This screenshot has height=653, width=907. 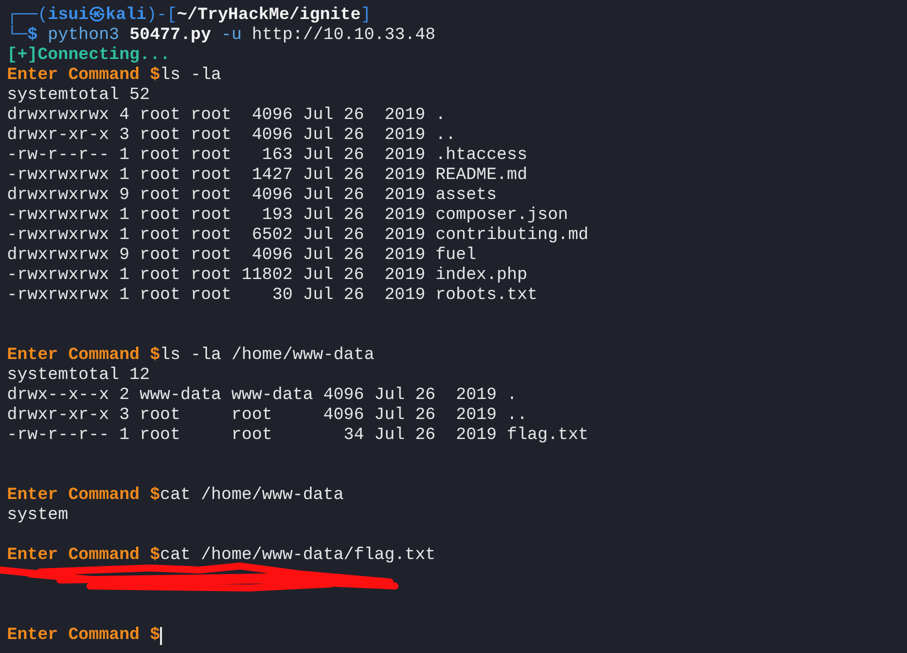 I want to click on terminal-line: -rwxrwxrwx 1 root root 1427 Jul 26 2019 README.md, so click(x=267, y=176).